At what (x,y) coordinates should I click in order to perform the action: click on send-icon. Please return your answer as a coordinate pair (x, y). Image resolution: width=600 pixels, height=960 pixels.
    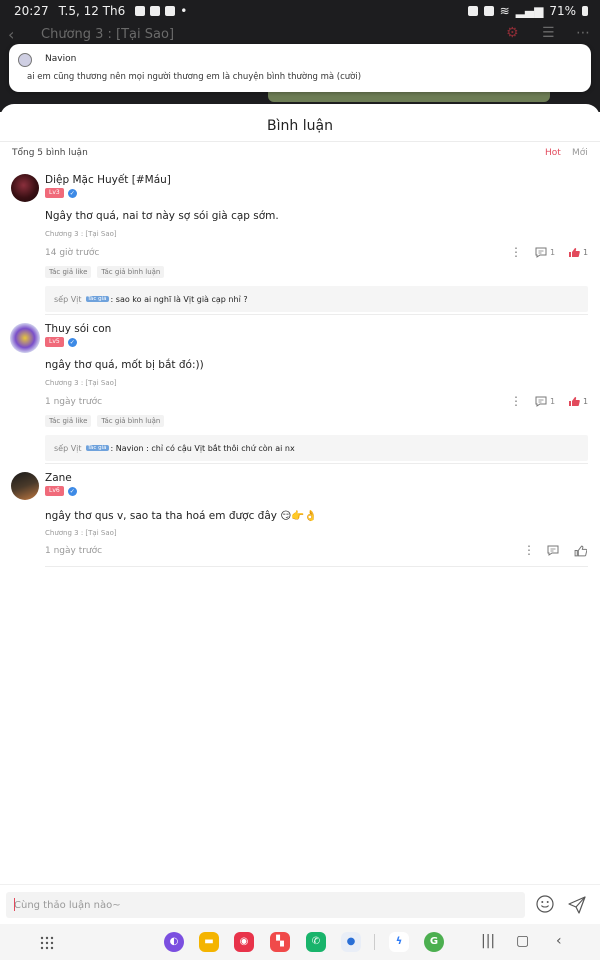
    Looking at the image, I should click on (577, 905).